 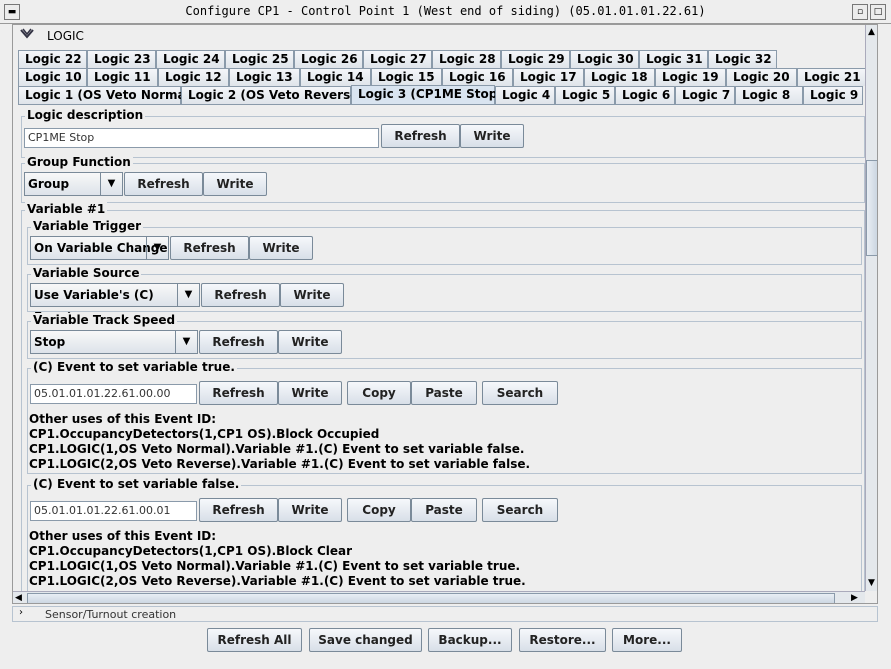 I want to click on tab-logic-22: Logic 22, so click(x=52, y=59).